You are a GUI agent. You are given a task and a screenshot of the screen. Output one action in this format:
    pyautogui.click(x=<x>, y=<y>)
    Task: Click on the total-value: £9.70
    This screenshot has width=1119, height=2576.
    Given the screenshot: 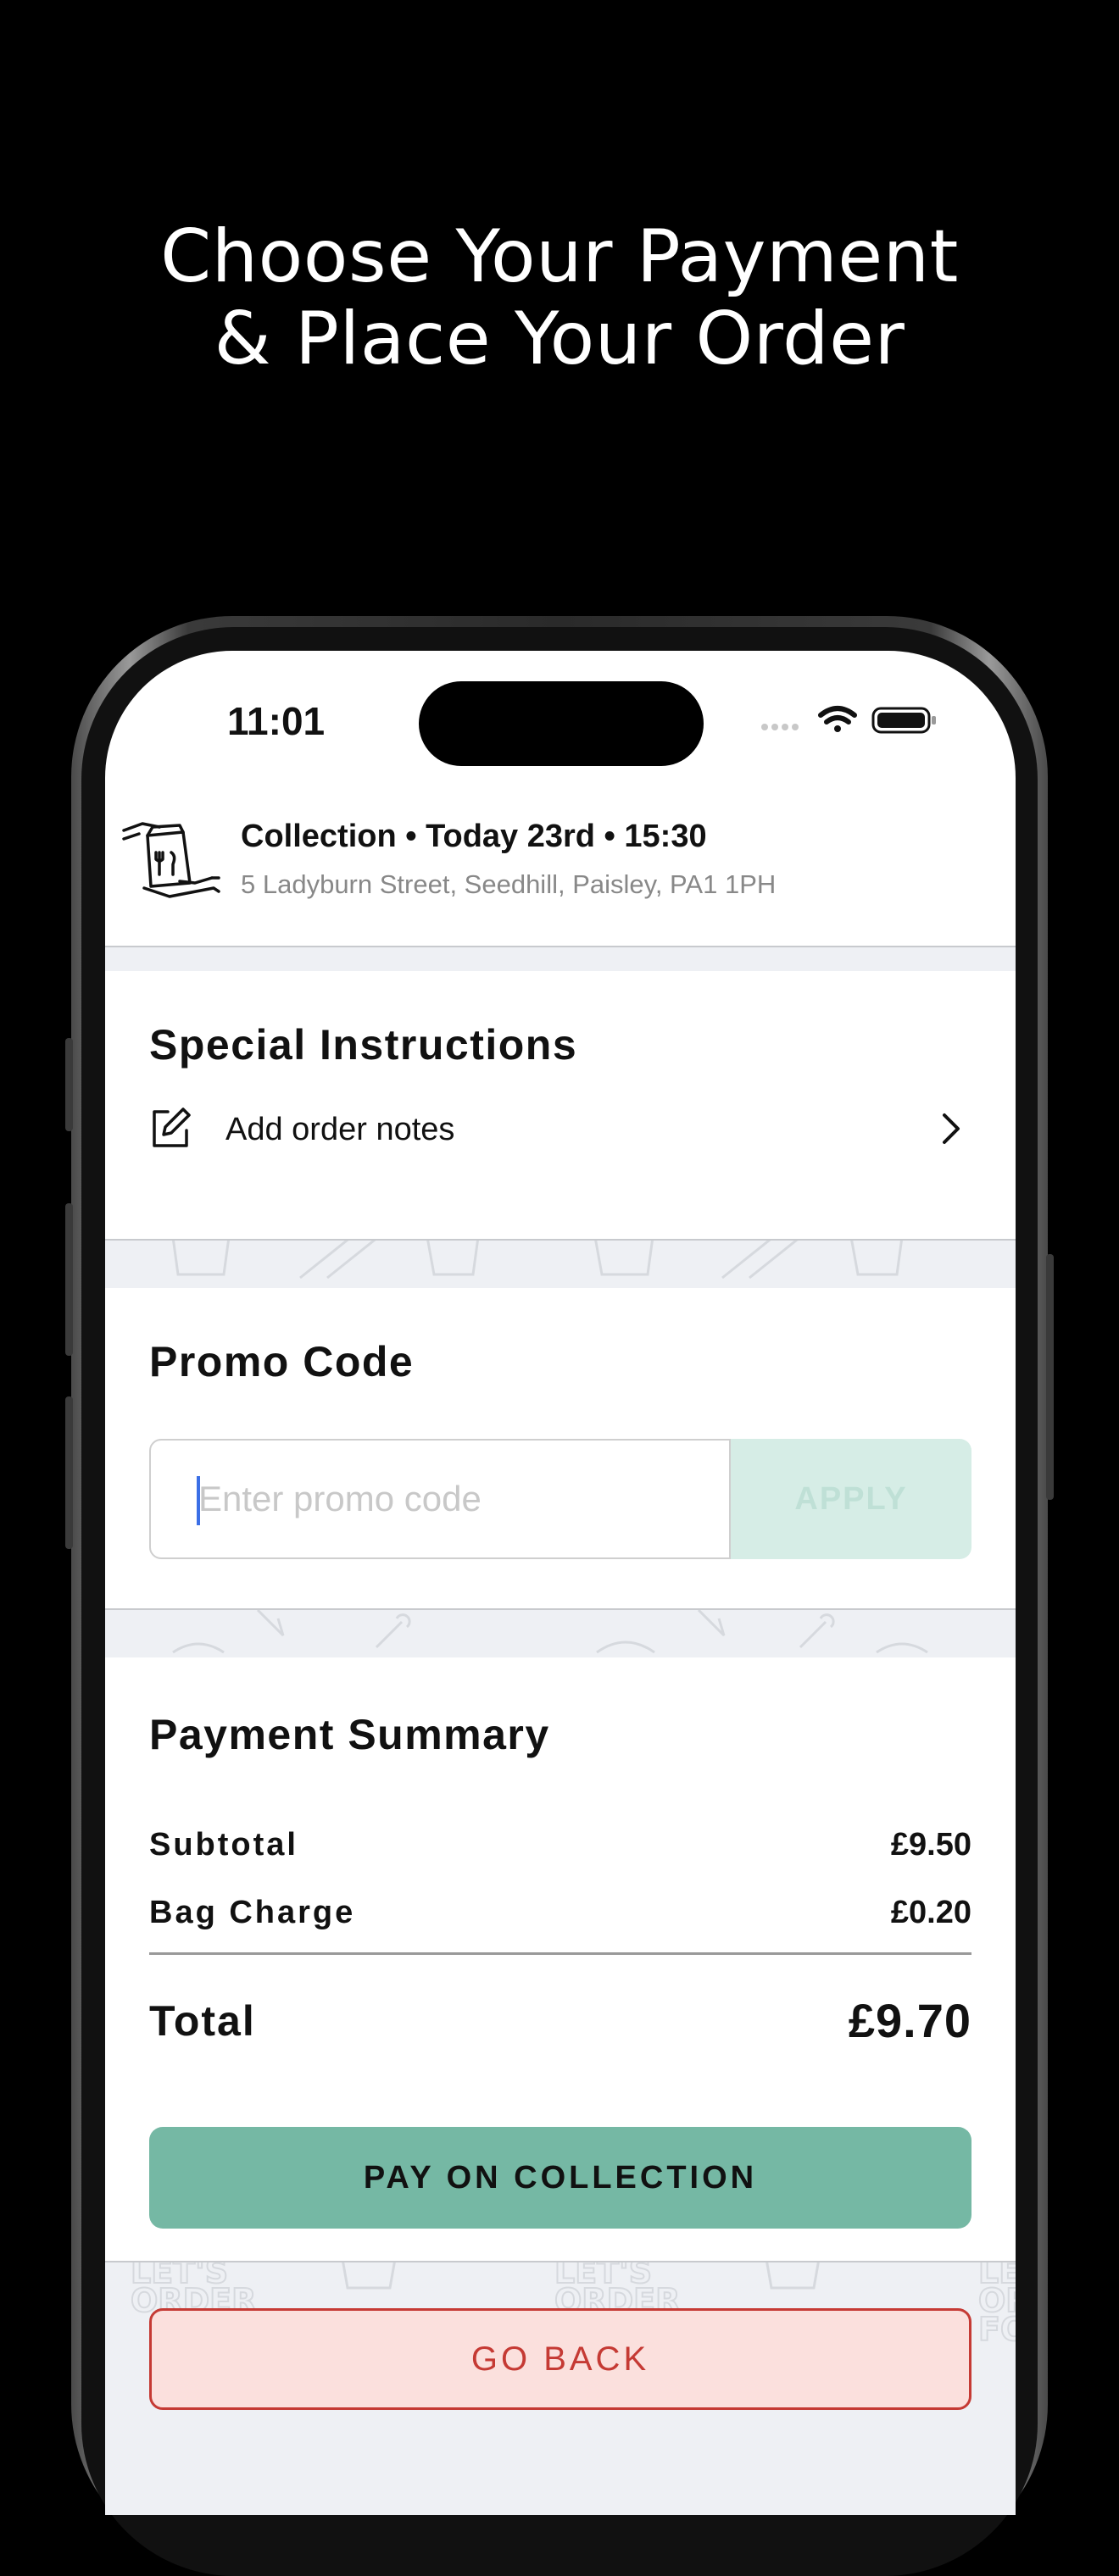 What is the action you would take?
    pyautogui.click(x=909, y=2020)
    